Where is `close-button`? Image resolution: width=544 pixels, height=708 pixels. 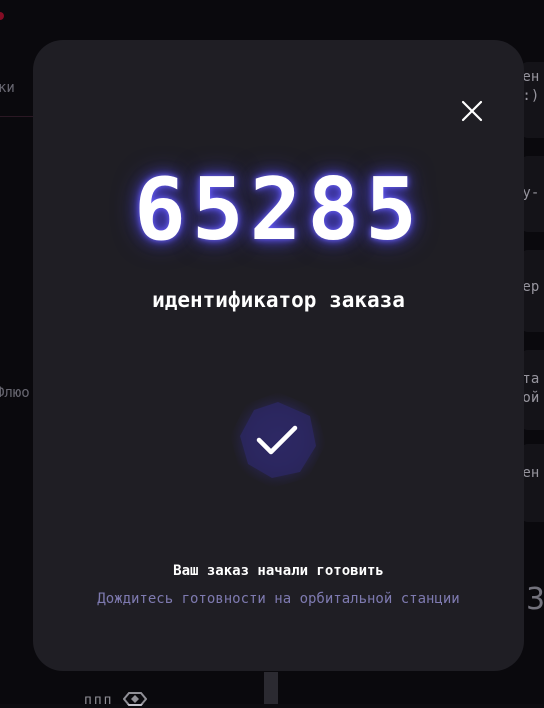 close-button is located at coordinates (472, 111).